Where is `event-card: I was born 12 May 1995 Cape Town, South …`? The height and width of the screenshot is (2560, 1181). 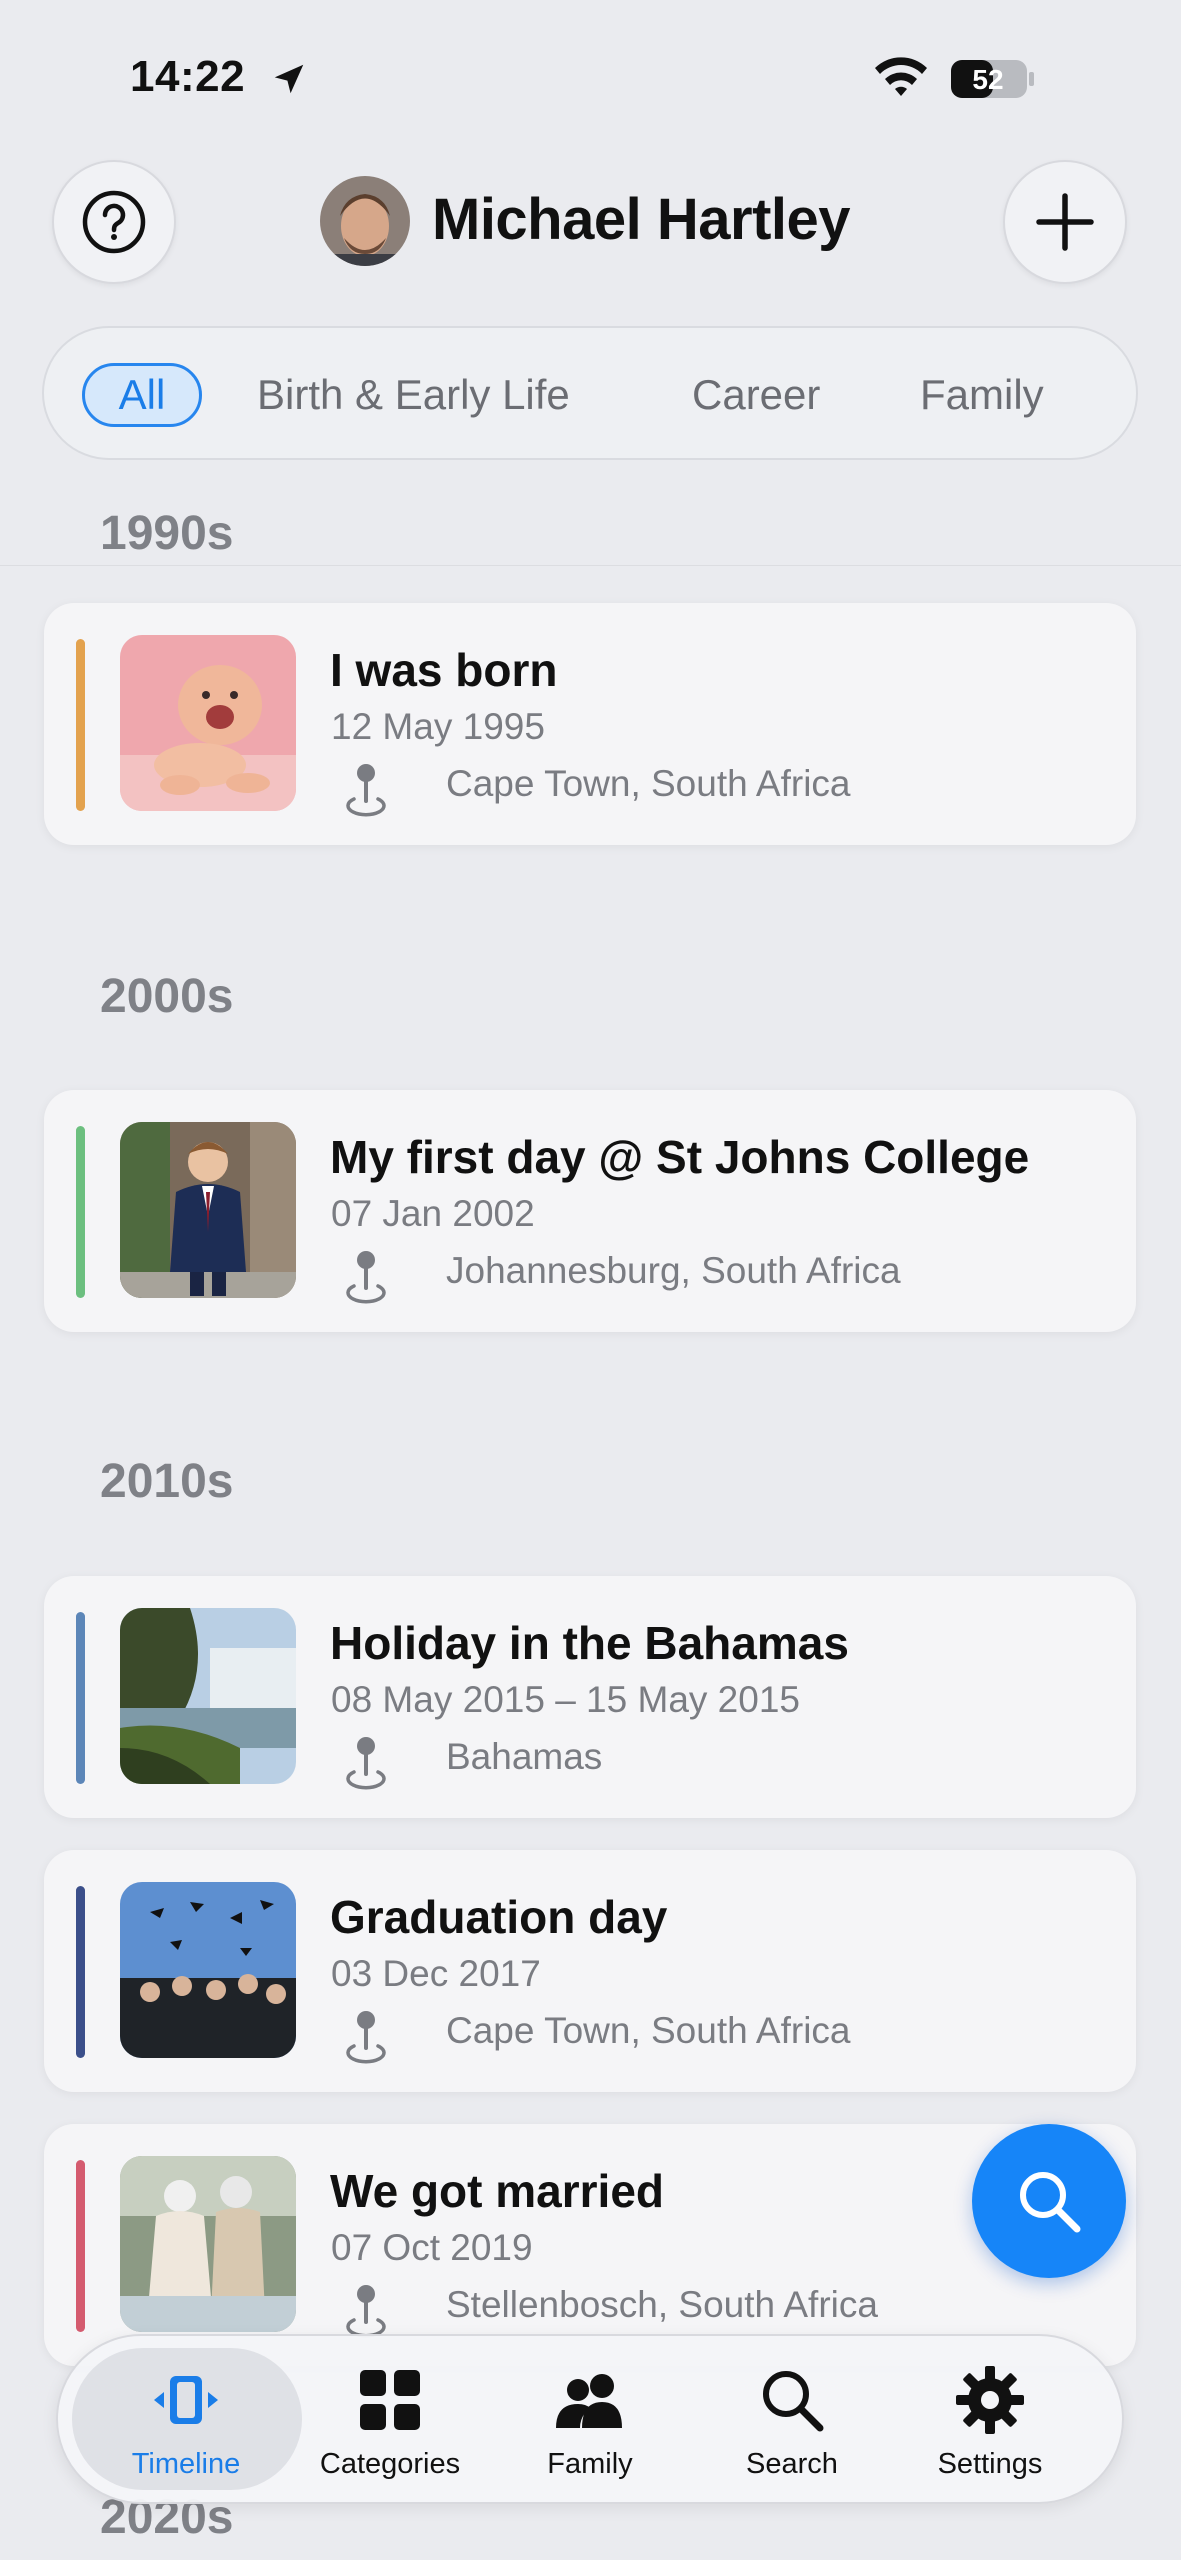 event-card: I was born 12 May 1995 Cape Town, South … is located at coordinates (590, 724).